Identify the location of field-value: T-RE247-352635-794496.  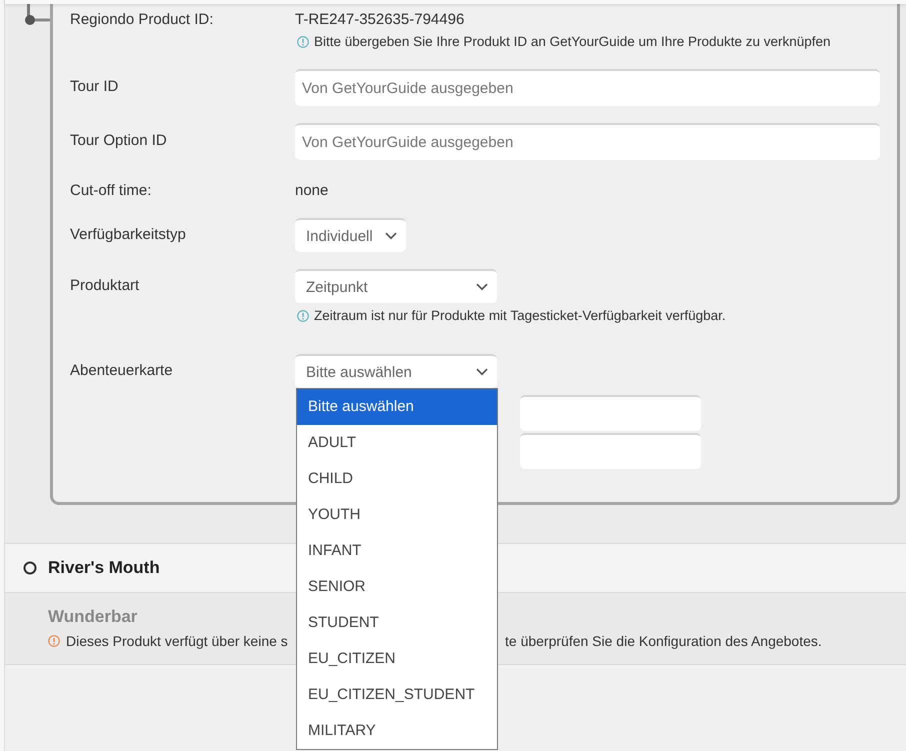
(379, 20).